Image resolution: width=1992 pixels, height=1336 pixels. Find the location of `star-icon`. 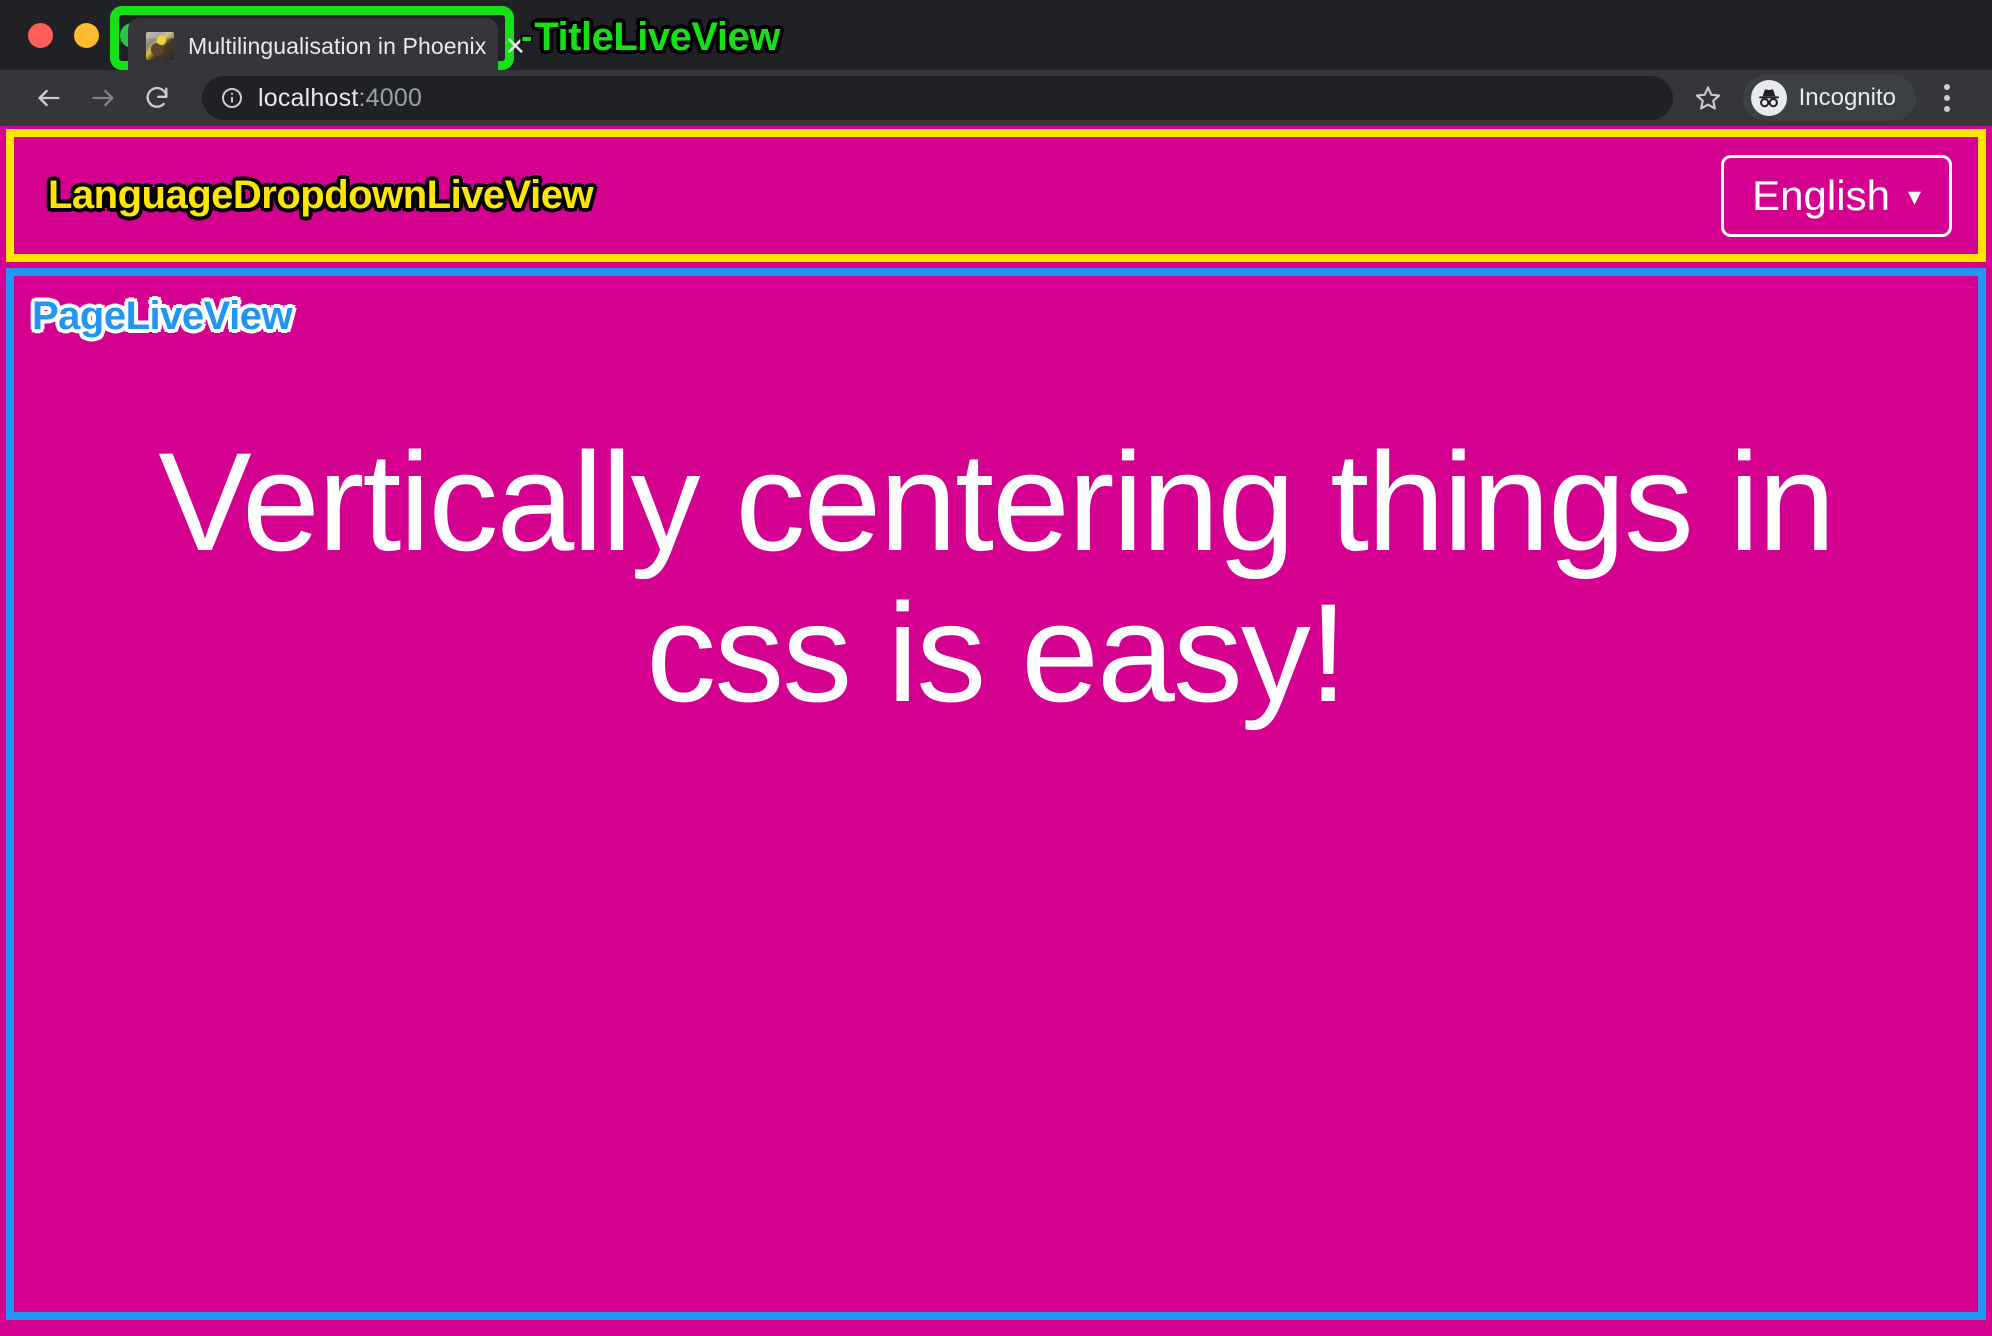

star-icon is located at coordinates (1707, 98).